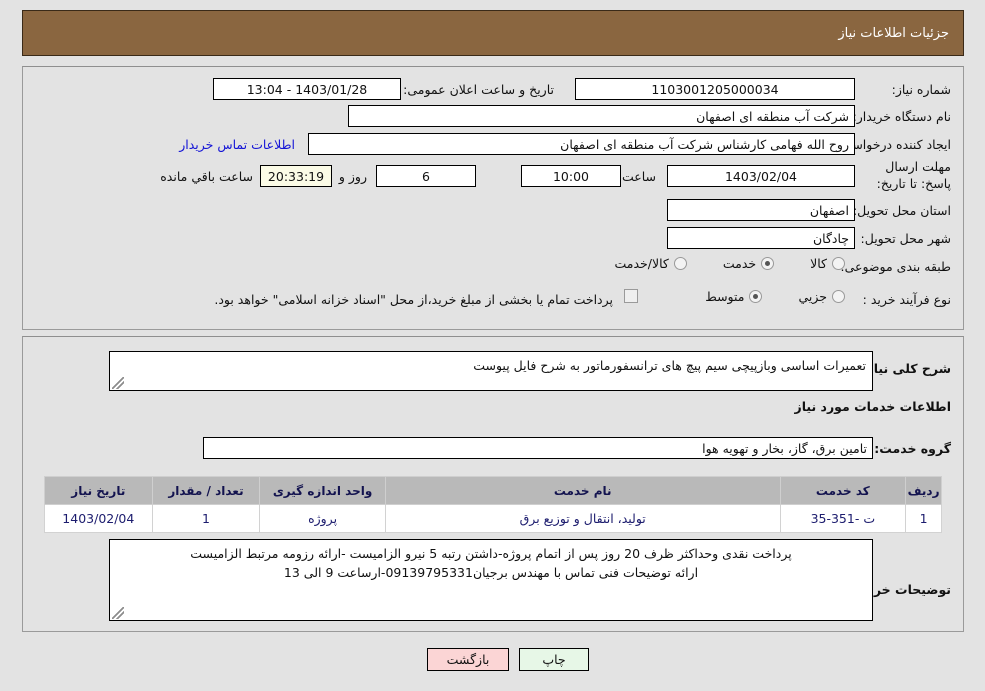 Image resolution: width=985 pixels, height=691 pixels. What do you see at coordinates (352, 176) in the screenshot?
I see `days-remaining-label: روز و` at bounding box center [352, 176].